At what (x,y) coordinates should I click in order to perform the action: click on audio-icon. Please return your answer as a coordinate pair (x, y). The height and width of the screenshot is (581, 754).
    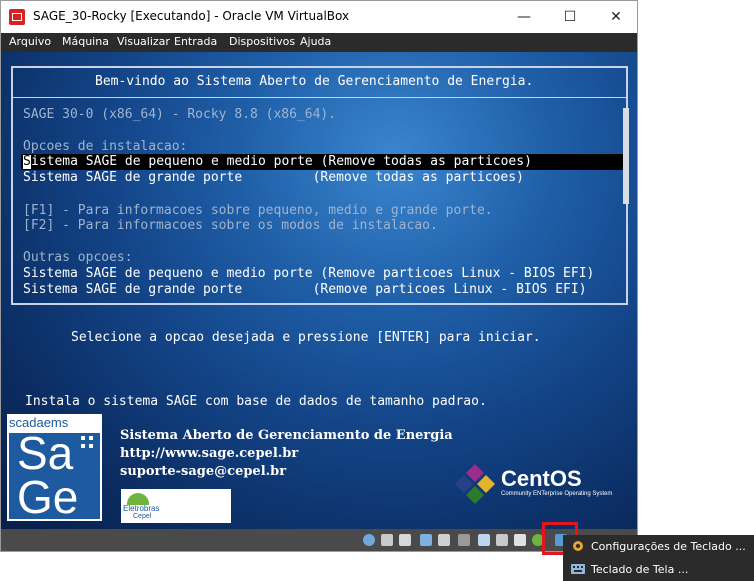
    Looking at the image, I should click on (387, 540).